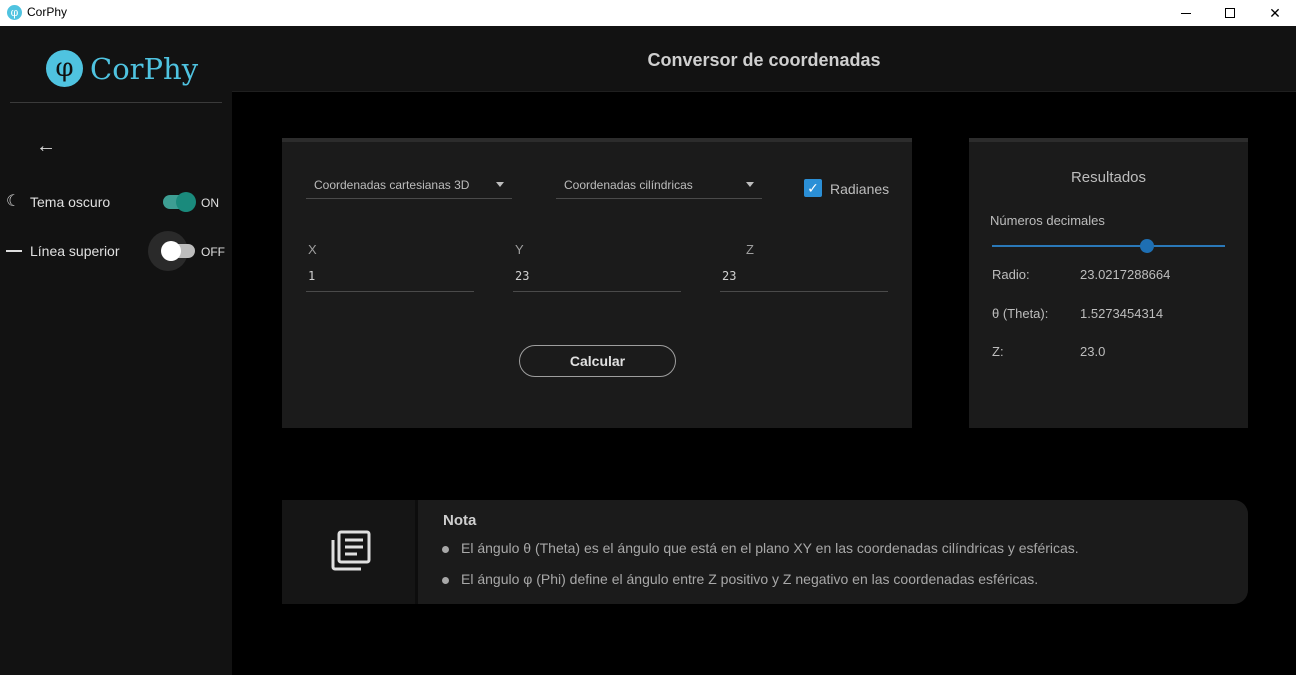  I want to click on from-system-select: Coordenadas cartesianas 3D, so click(409, 185).